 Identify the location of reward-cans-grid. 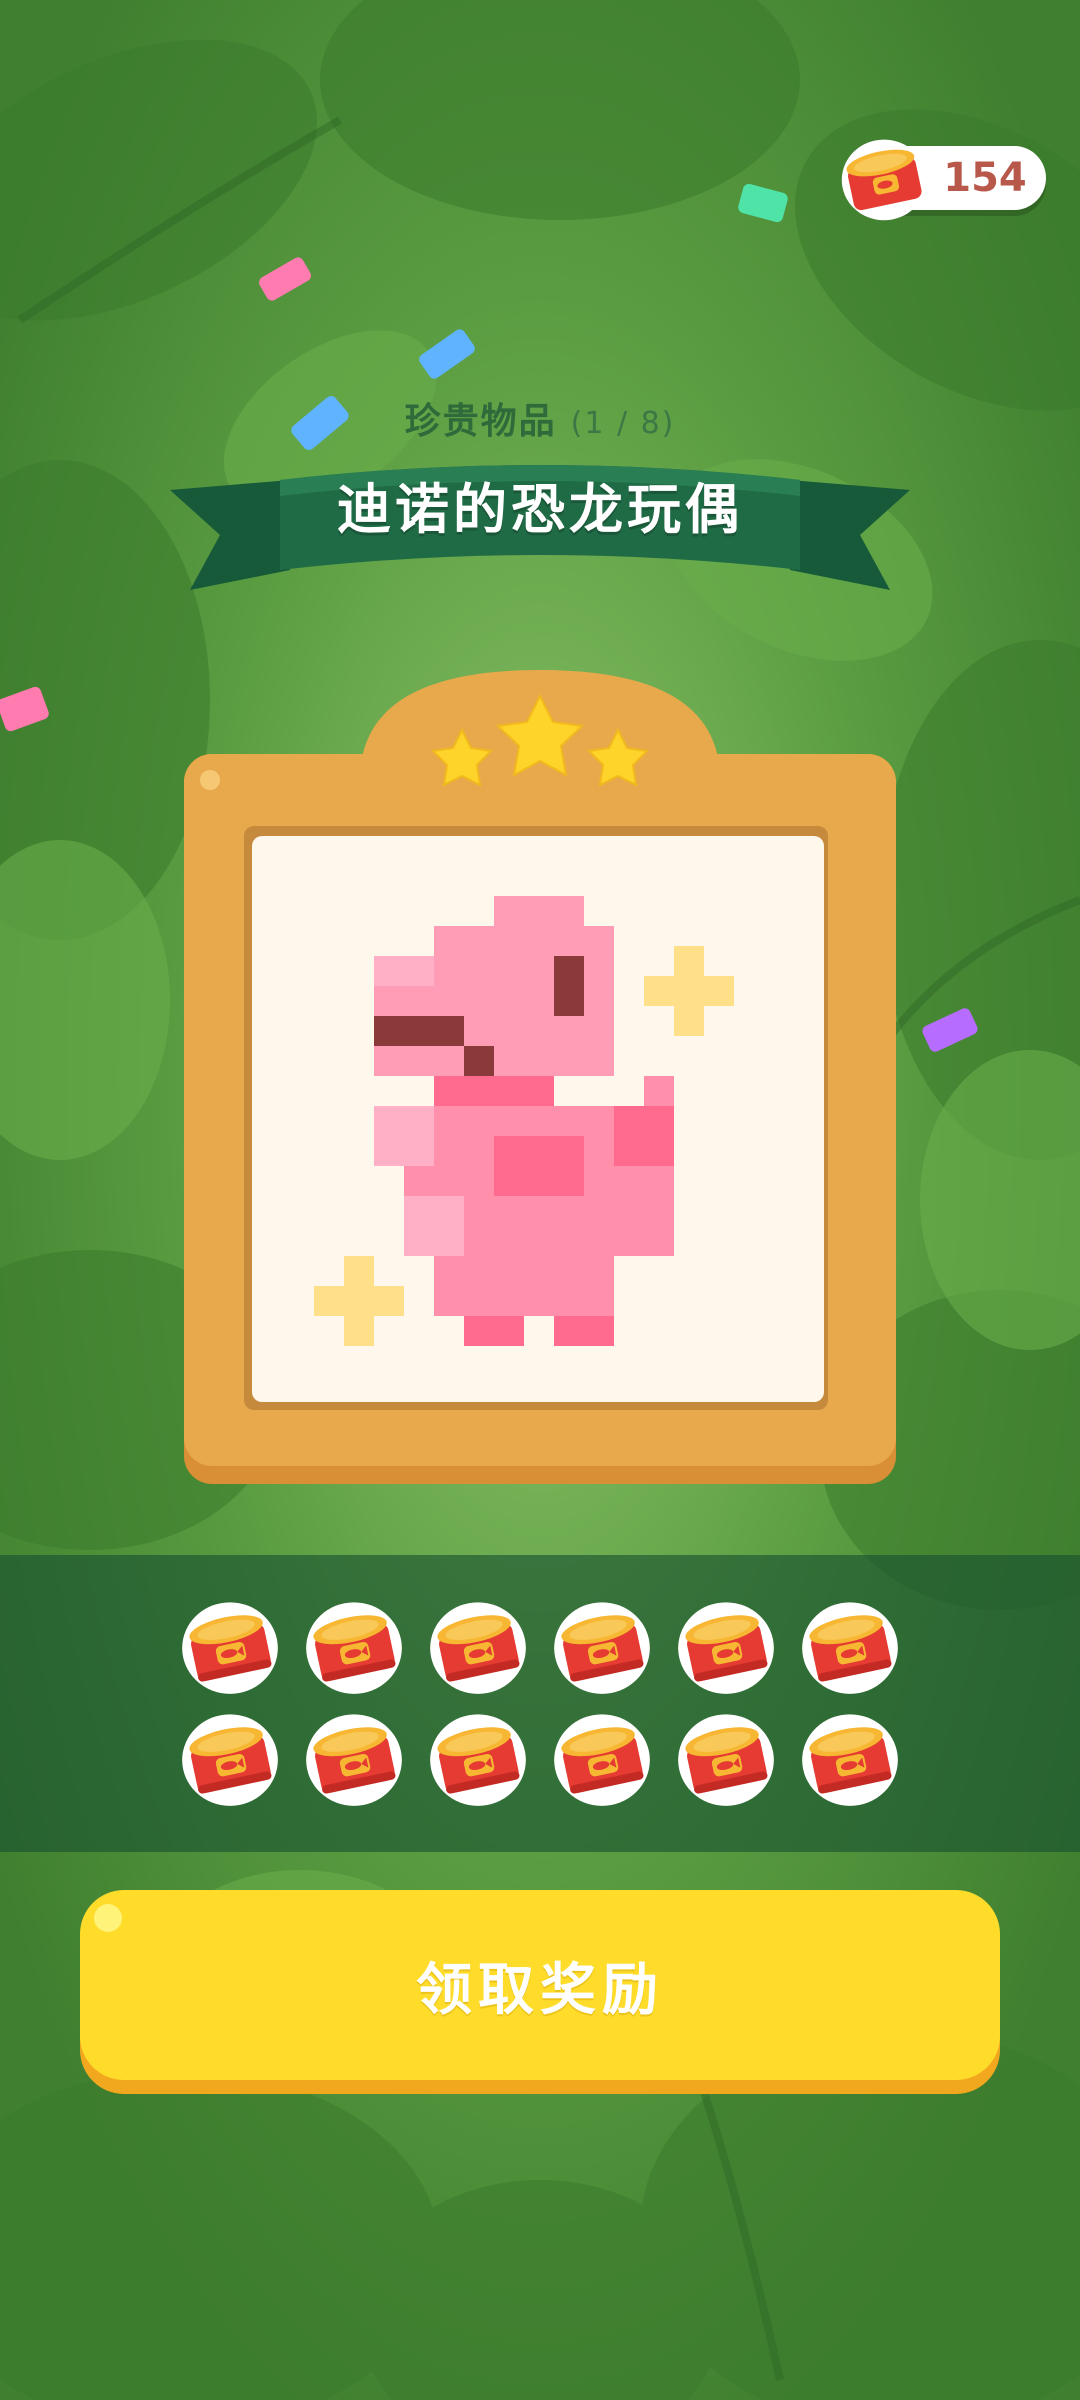
(540, 1705).